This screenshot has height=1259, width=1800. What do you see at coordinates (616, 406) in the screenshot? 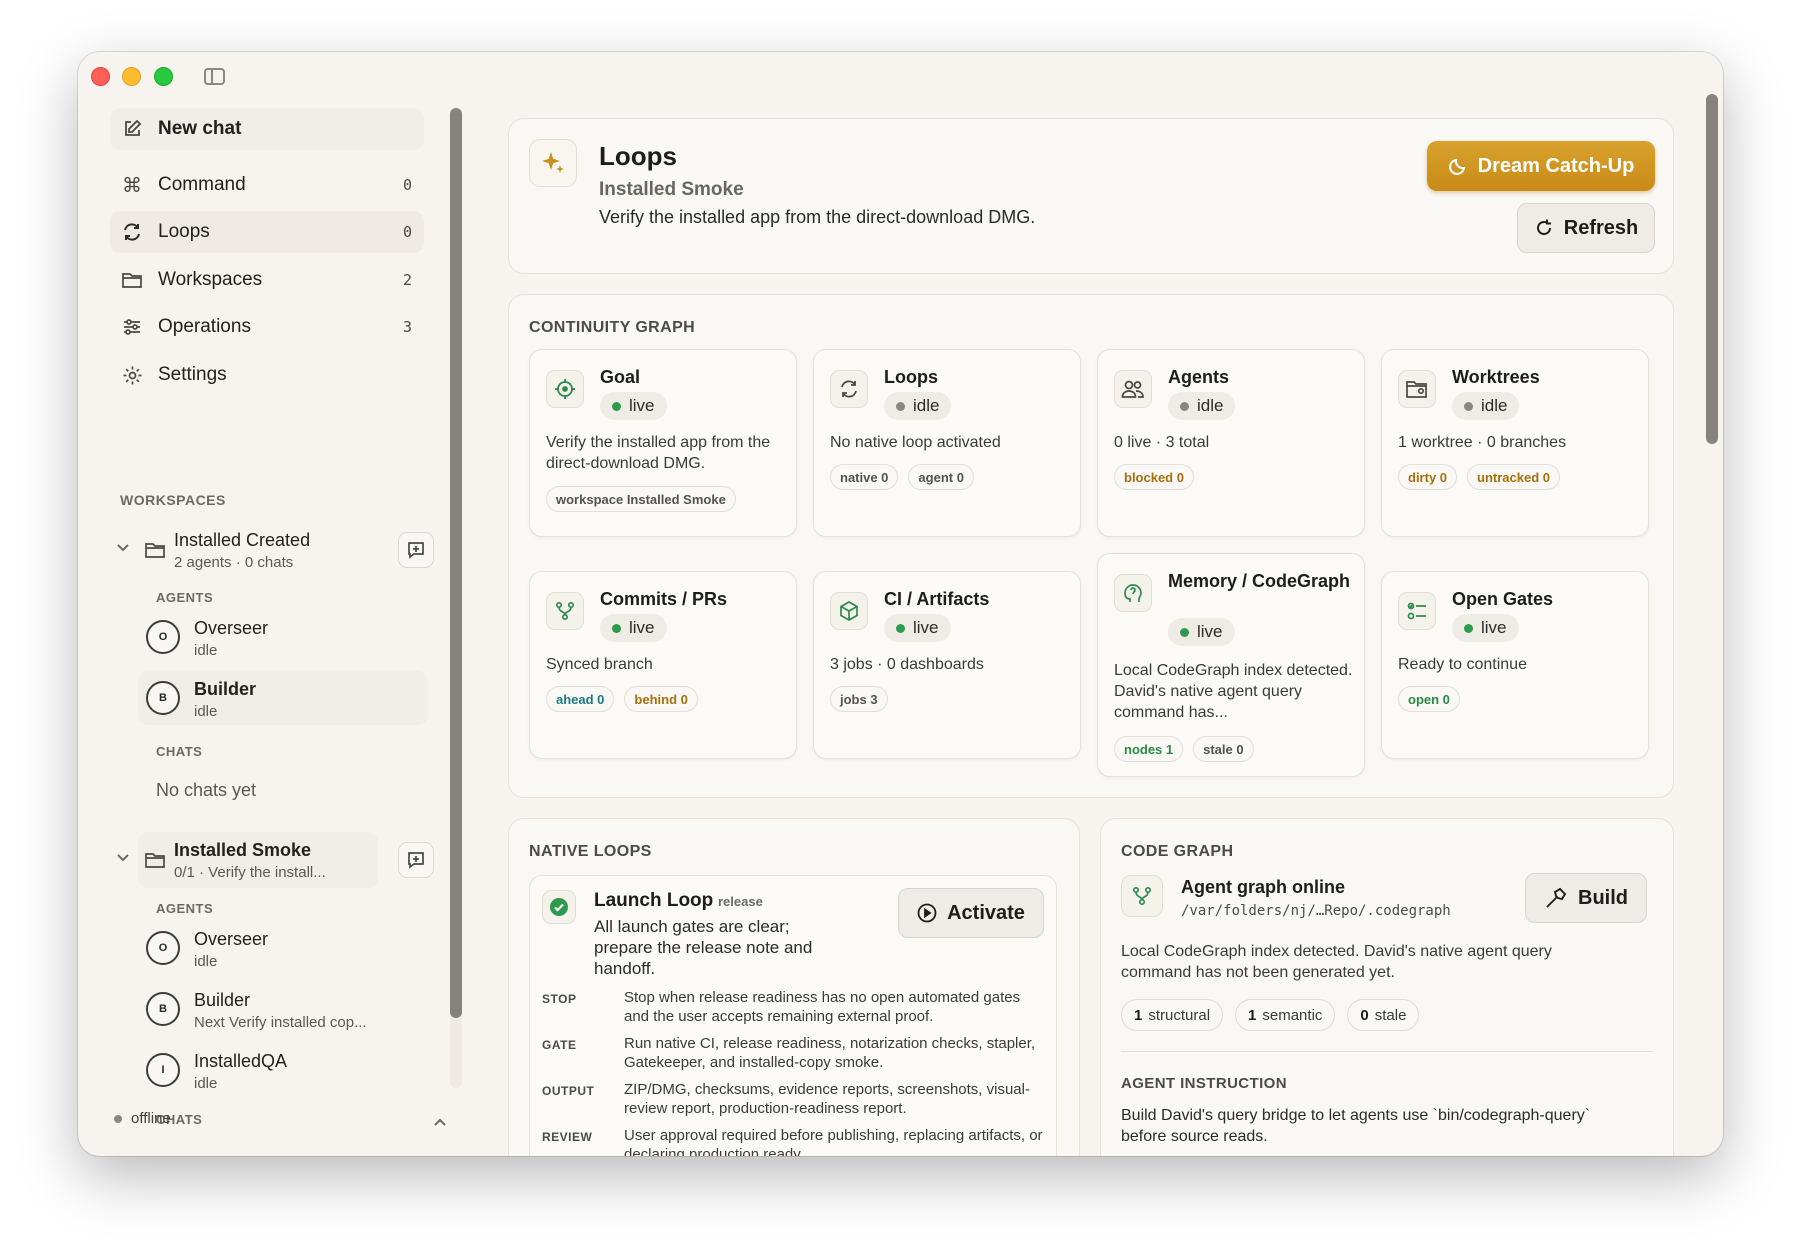
I see `live-dot` at bounding box center [616, 406].